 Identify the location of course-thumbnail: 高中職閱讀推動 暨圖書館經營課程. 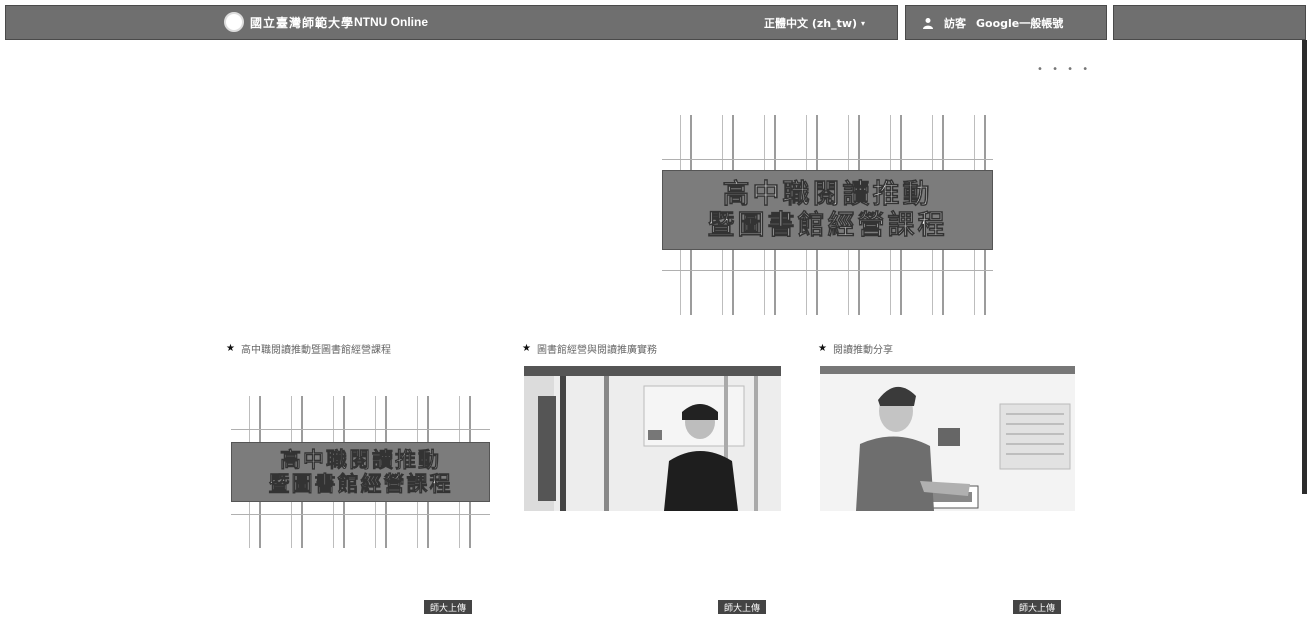
(360, 472).